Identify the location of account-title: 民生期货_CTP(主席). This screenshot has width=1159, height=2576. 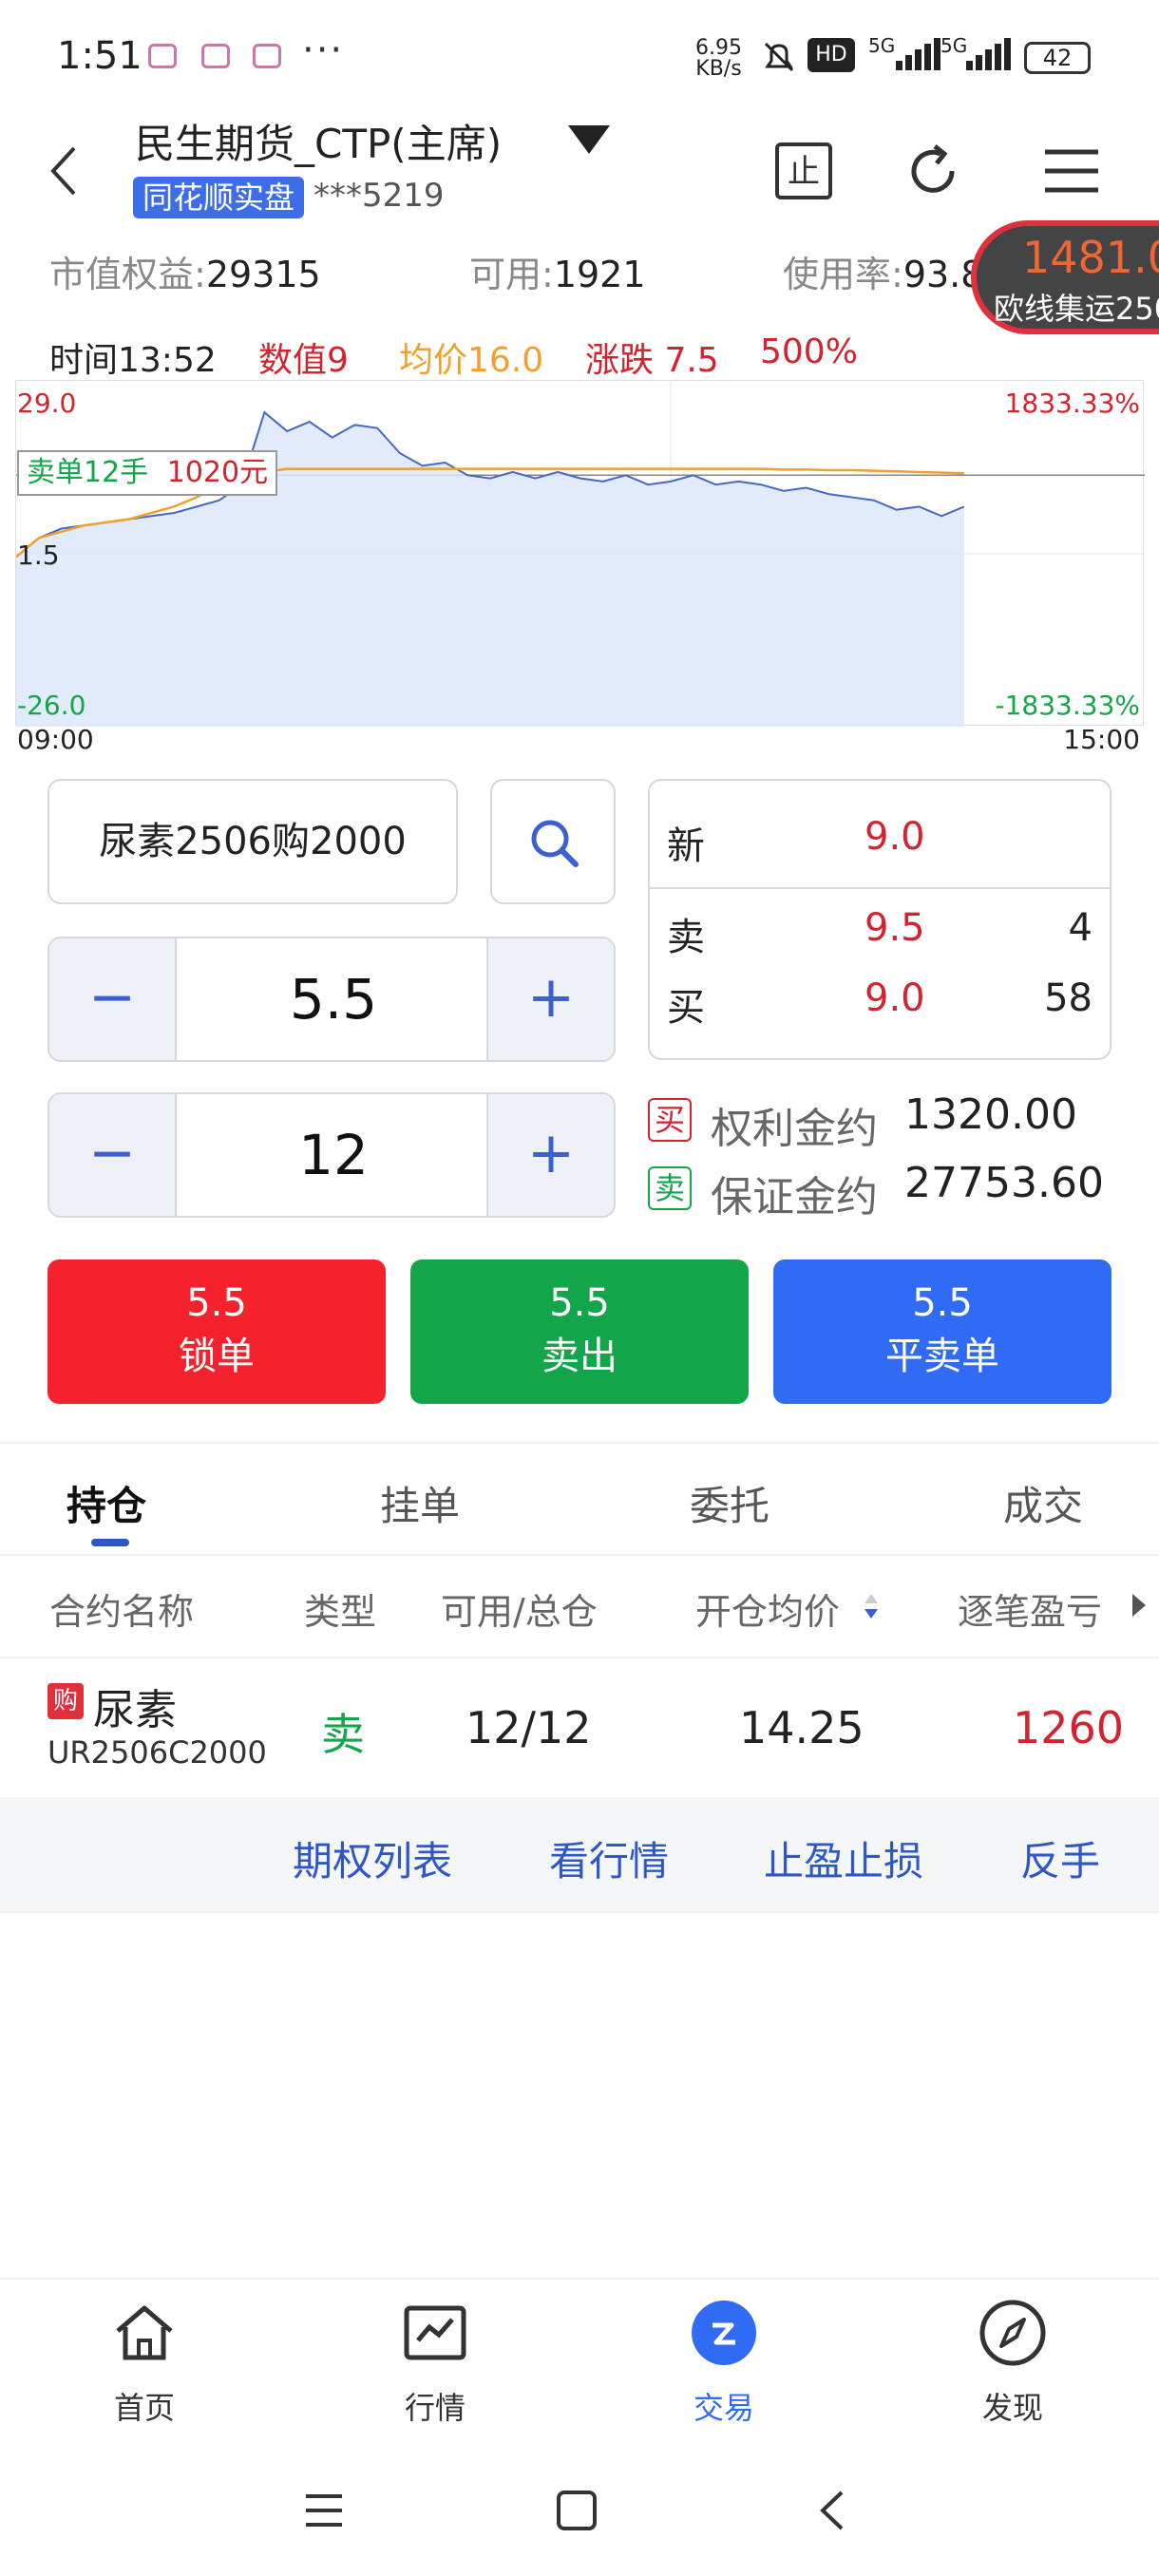
(318, 141).